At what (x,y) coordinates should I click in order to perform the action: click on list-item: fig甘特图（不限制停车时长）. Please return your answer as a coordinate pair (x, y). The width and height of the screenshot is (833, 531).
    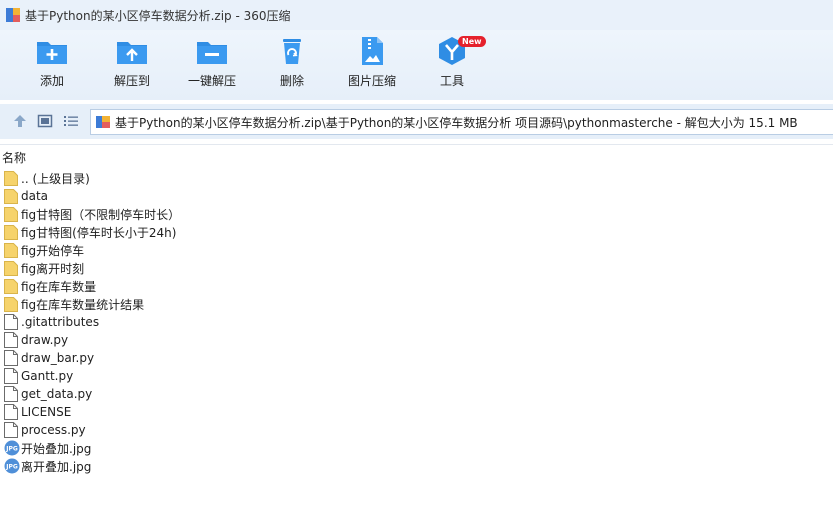
    Looking at the image, I should click on (92, 214).